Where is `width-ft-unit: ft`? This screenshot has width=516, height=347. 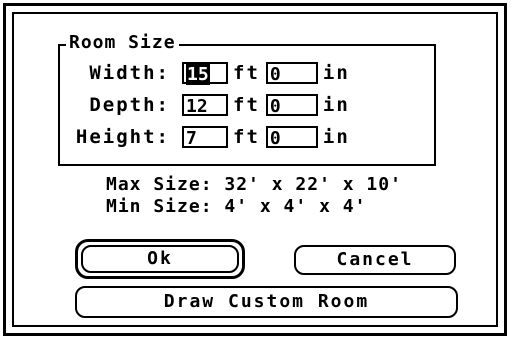 width-ft-unit: ft is located at coordinates (246, 73).